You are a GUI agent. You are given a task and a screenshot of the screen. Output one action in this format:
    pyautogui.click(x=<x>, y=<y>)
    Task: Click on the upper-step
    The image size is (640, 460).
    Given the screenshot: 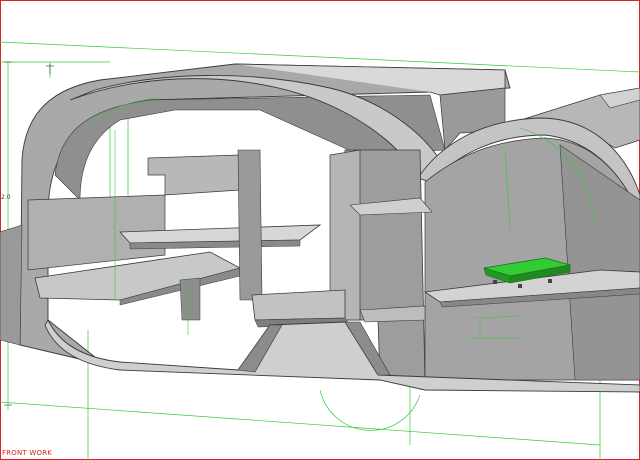 What is the action you would take?
    pyautogui.click(x=194, y=175)
    